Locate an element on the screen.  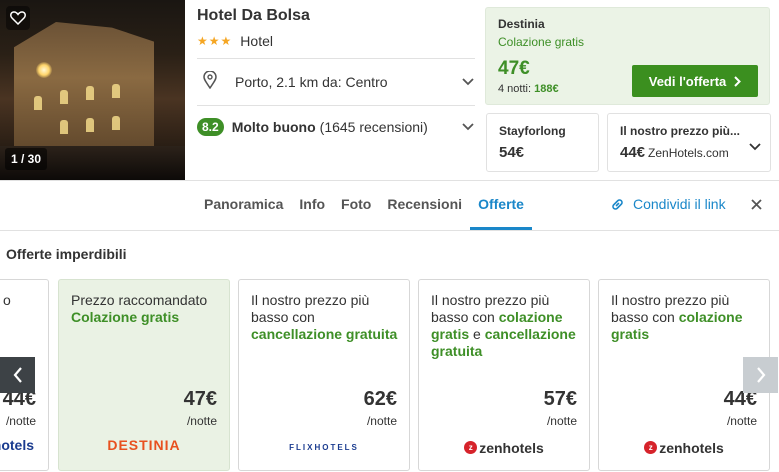
total-price: 188€ is located at coordinates (546, 89).